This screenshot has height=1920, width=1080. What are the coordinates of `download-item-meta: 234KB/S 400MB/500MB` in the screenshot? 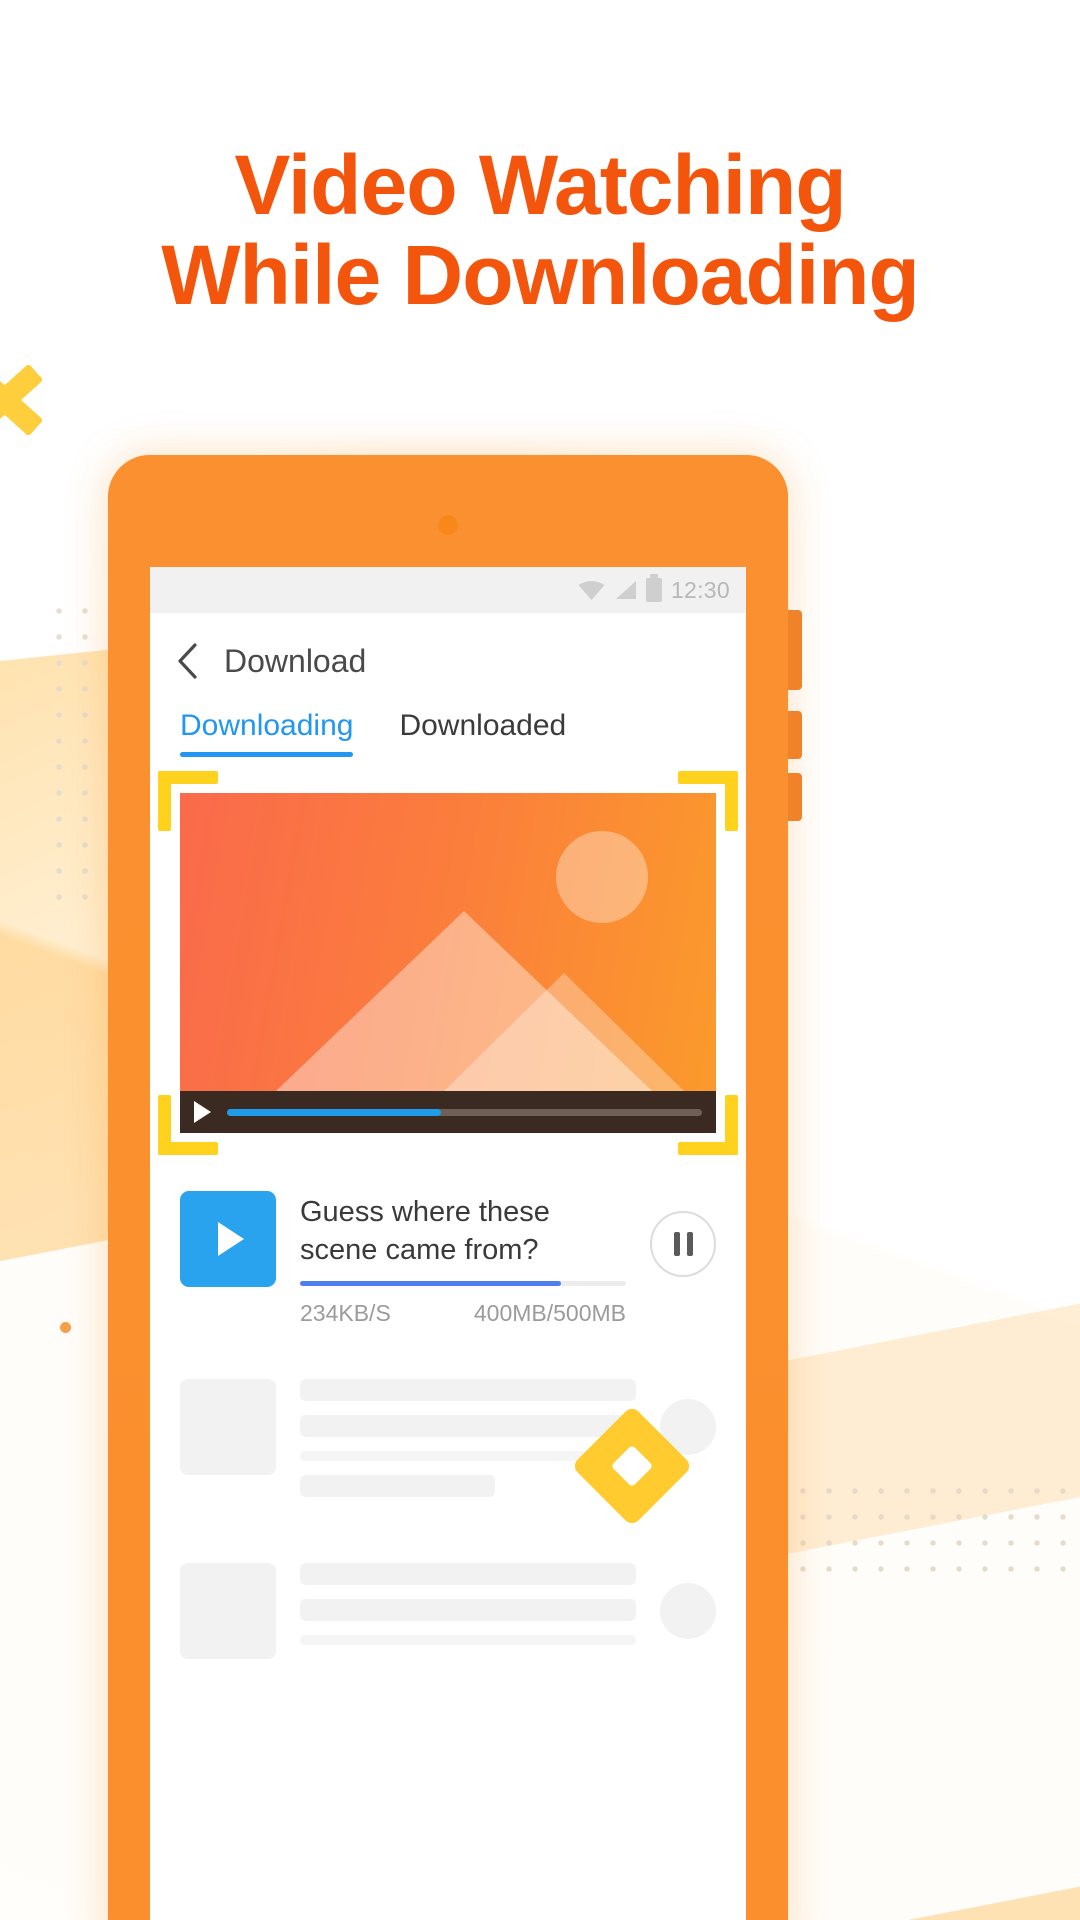 It's located at (463, 1313).